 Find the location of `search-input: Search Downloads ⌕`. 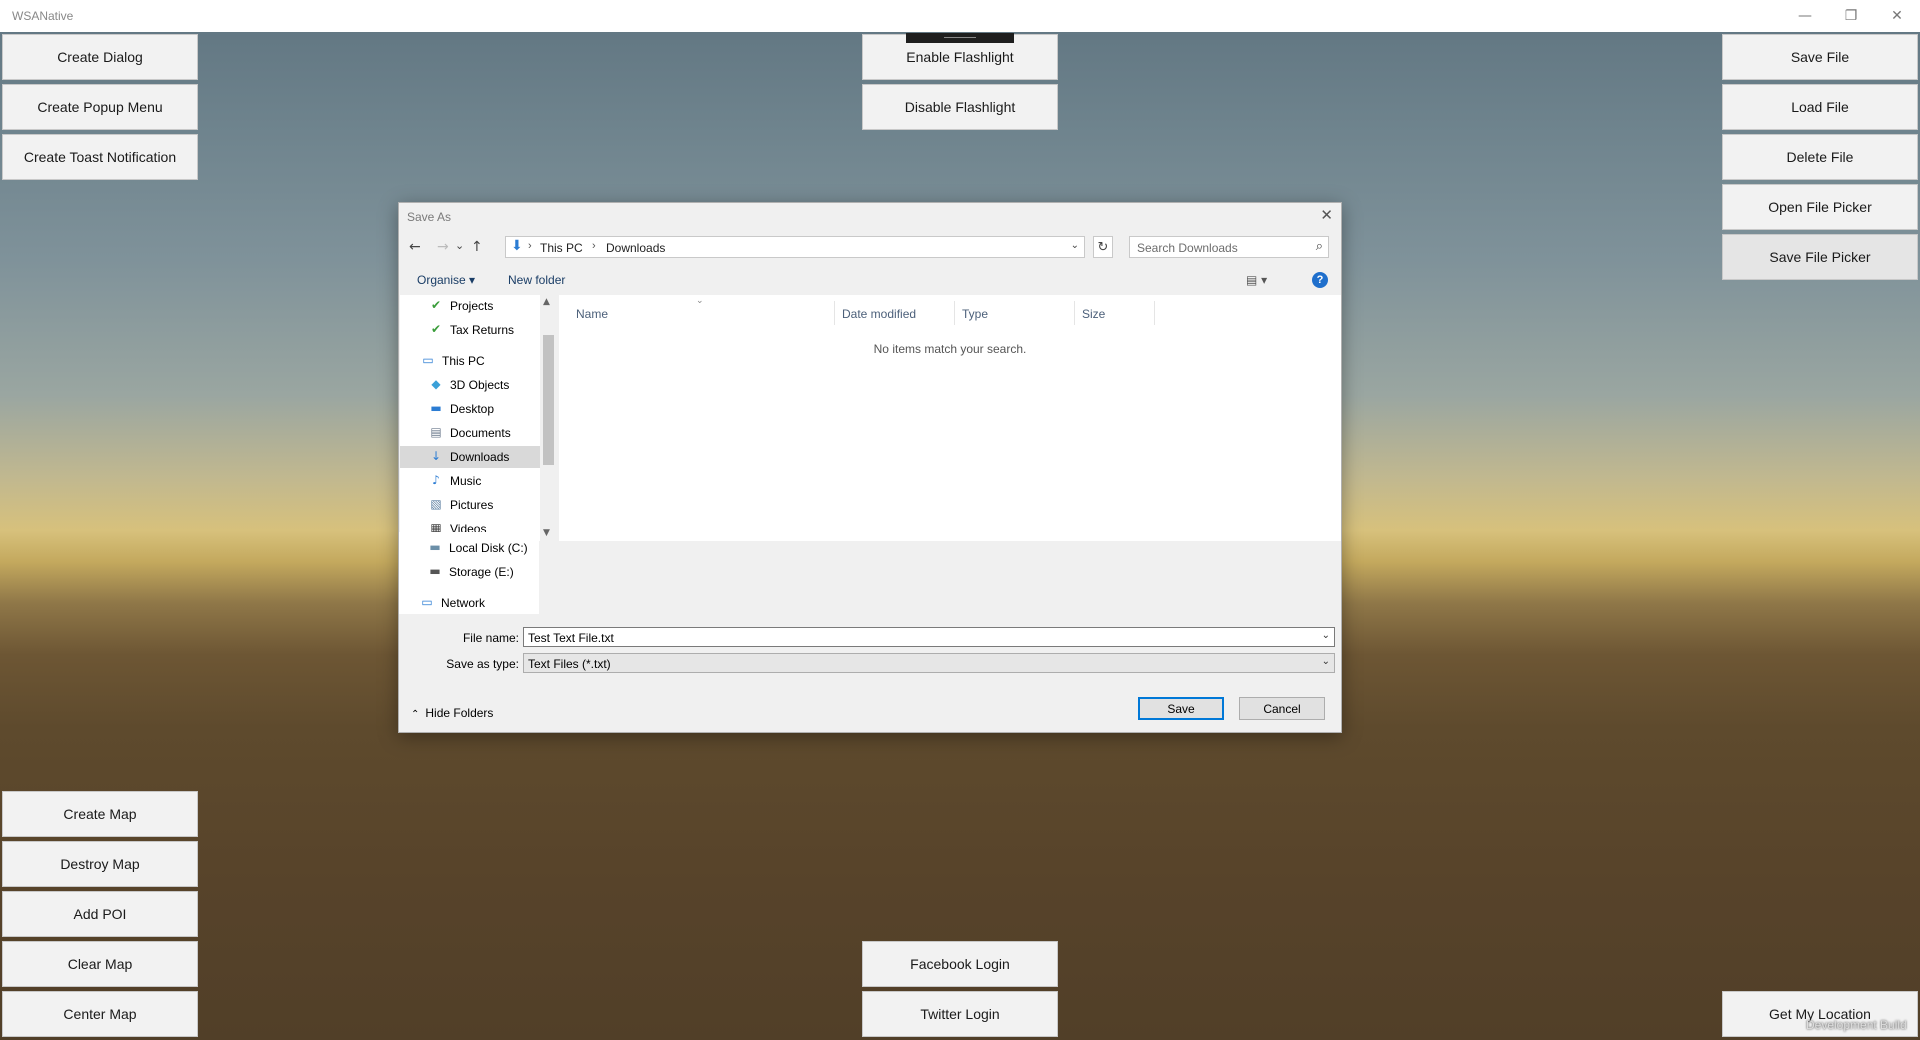

search-input: Search Downloads ⌕ is located at coordinates (1229, 247).